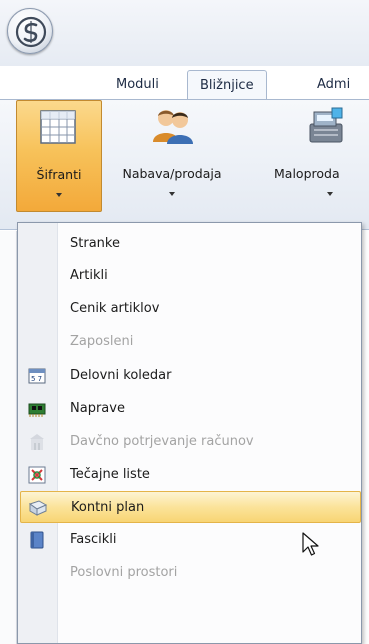  I want to click on calendar-icon: 5 7, so click(37, 376).